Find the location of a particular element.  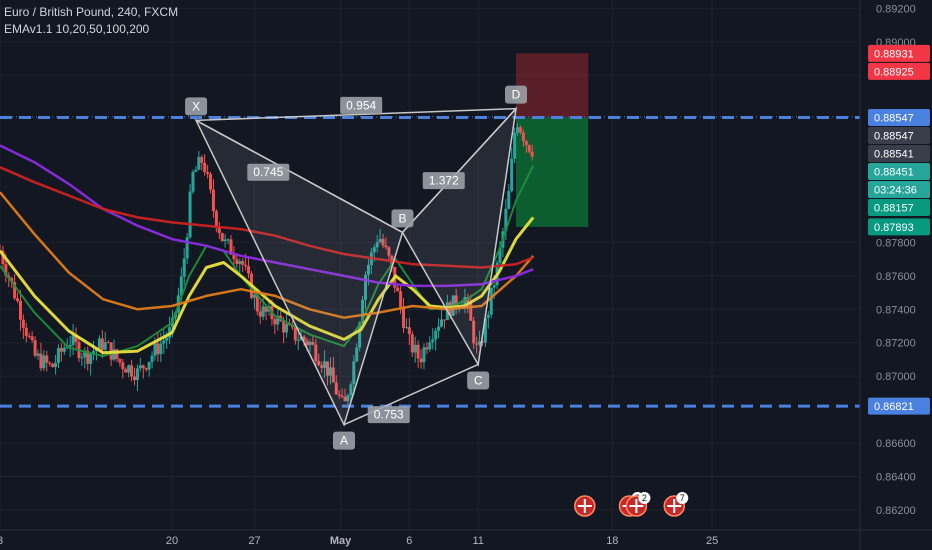

symbol-title: Euro / British Pound, 240, FXCM is located at coordinates (91, 12).